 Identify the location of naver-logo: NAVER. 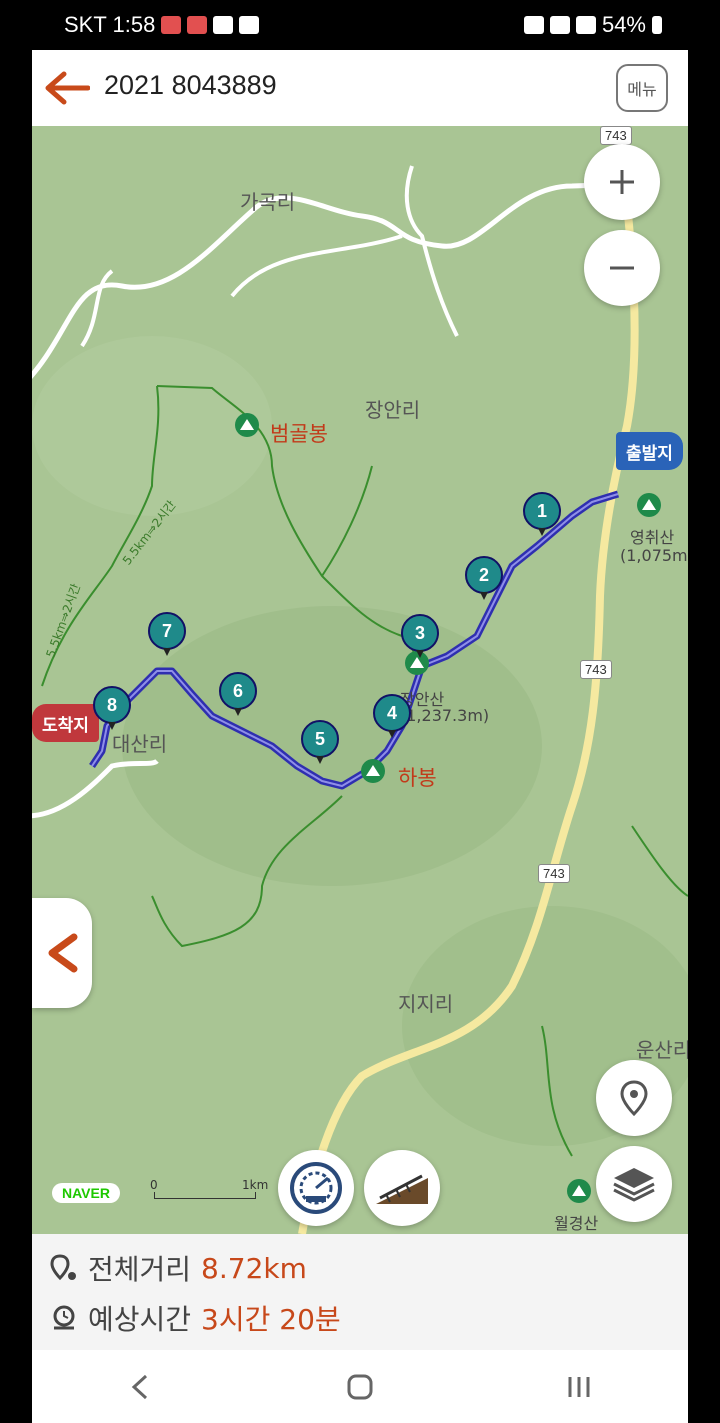
(86, 1193).